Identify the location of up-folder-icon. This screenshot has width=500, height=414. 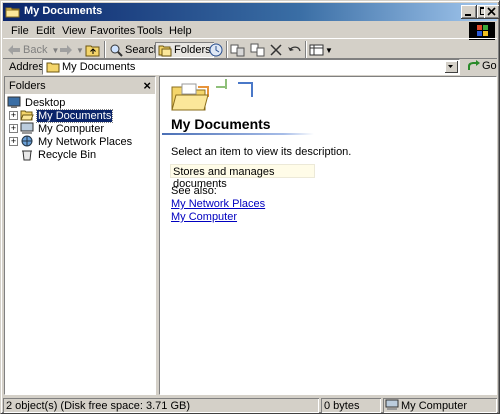
(92, 51).